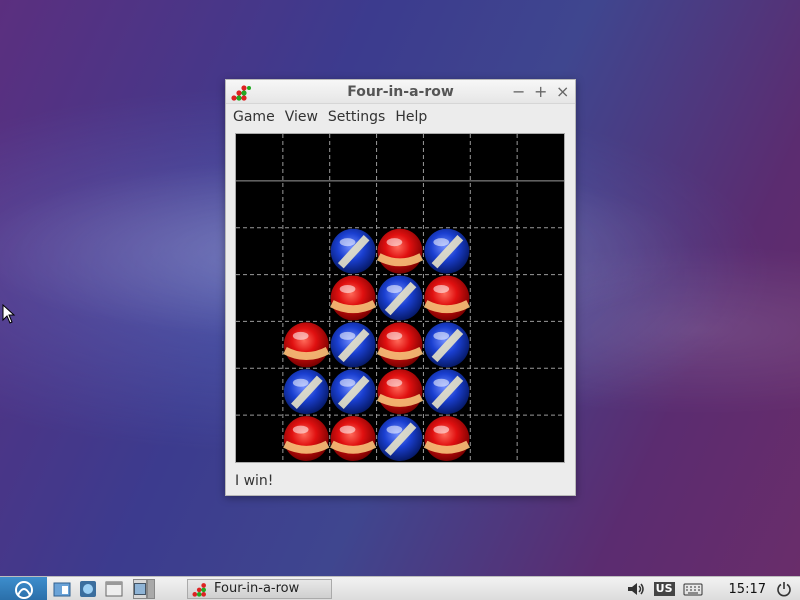 The width and height of the screenshot is (800, 600). I want to click on power-icon, so click(784, 589).